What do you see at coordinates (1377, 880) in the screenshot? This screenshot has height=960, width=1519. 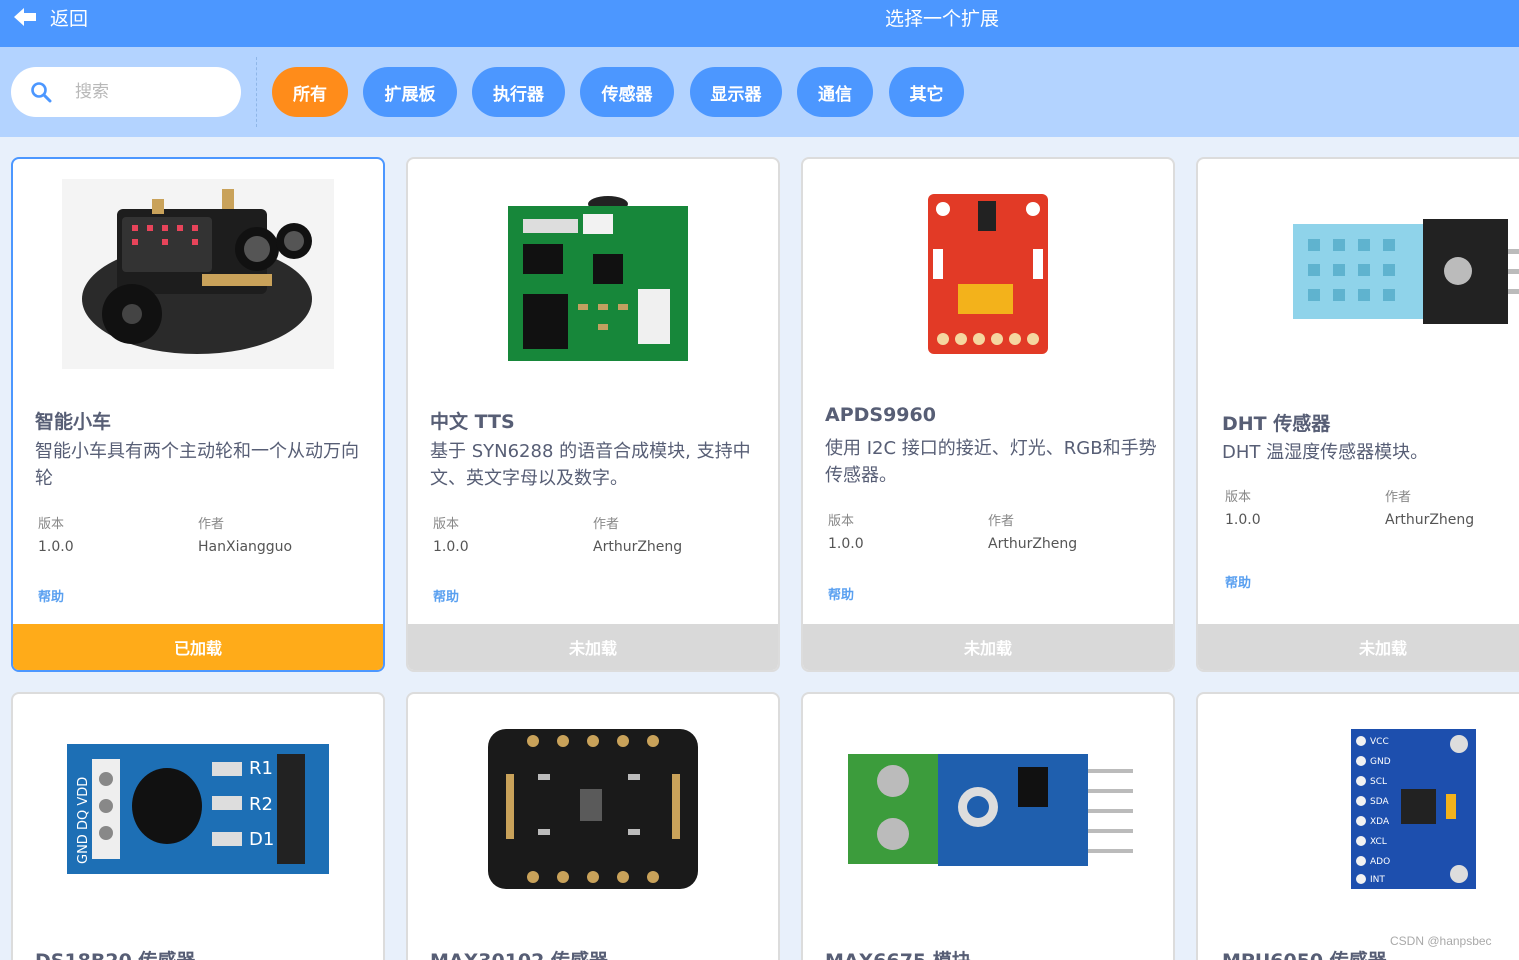 I see `board-label-int: INT` at bounding box center [1377, 880].